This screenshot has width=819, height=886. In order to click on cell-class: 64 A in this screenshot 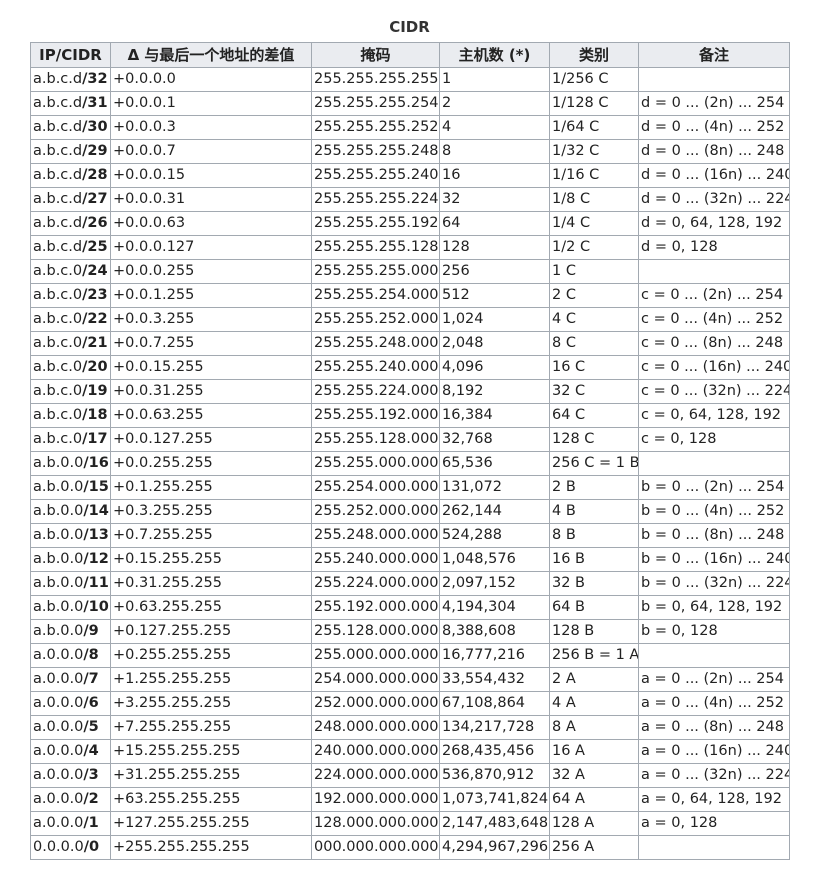, I will do `click(594, 799)`.